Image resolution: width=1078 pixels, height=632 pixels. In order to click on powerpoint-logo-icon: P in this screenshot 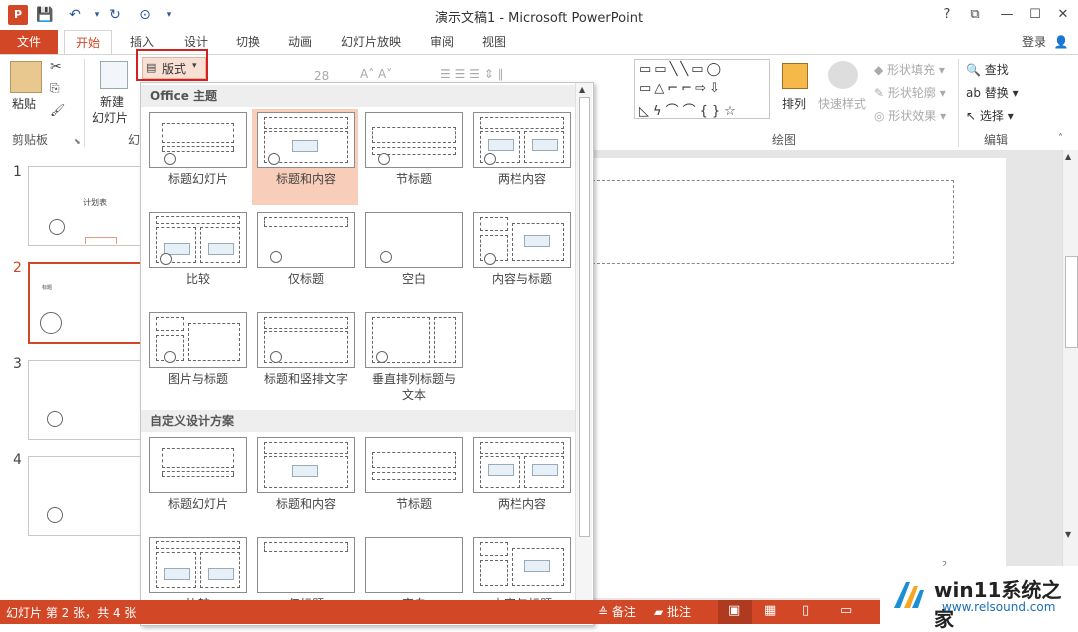, I will do `click(18, 15)`.